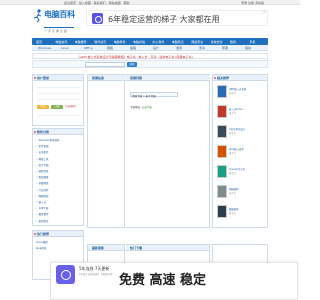  What do you see at coordinates (55, 31) in the screenshot?
I see `brand-slogan: 一 手 掌 握 全 面` at bounding box center [55, 31].